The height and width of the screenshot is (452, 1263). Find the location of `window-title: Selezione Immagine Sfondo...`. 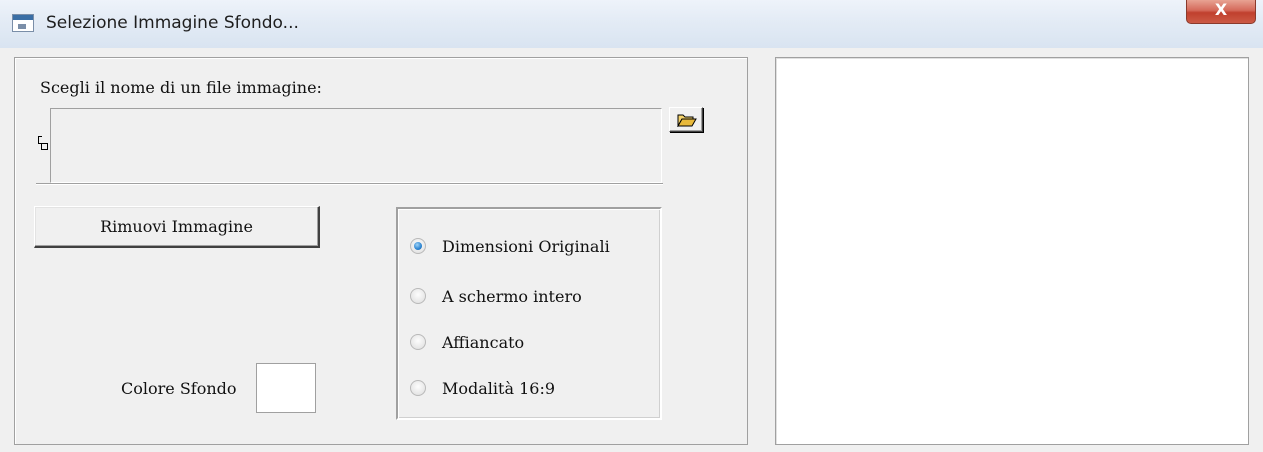

window-title: Selezione Immagine Sfondo... is located at coordinates (172, 23).